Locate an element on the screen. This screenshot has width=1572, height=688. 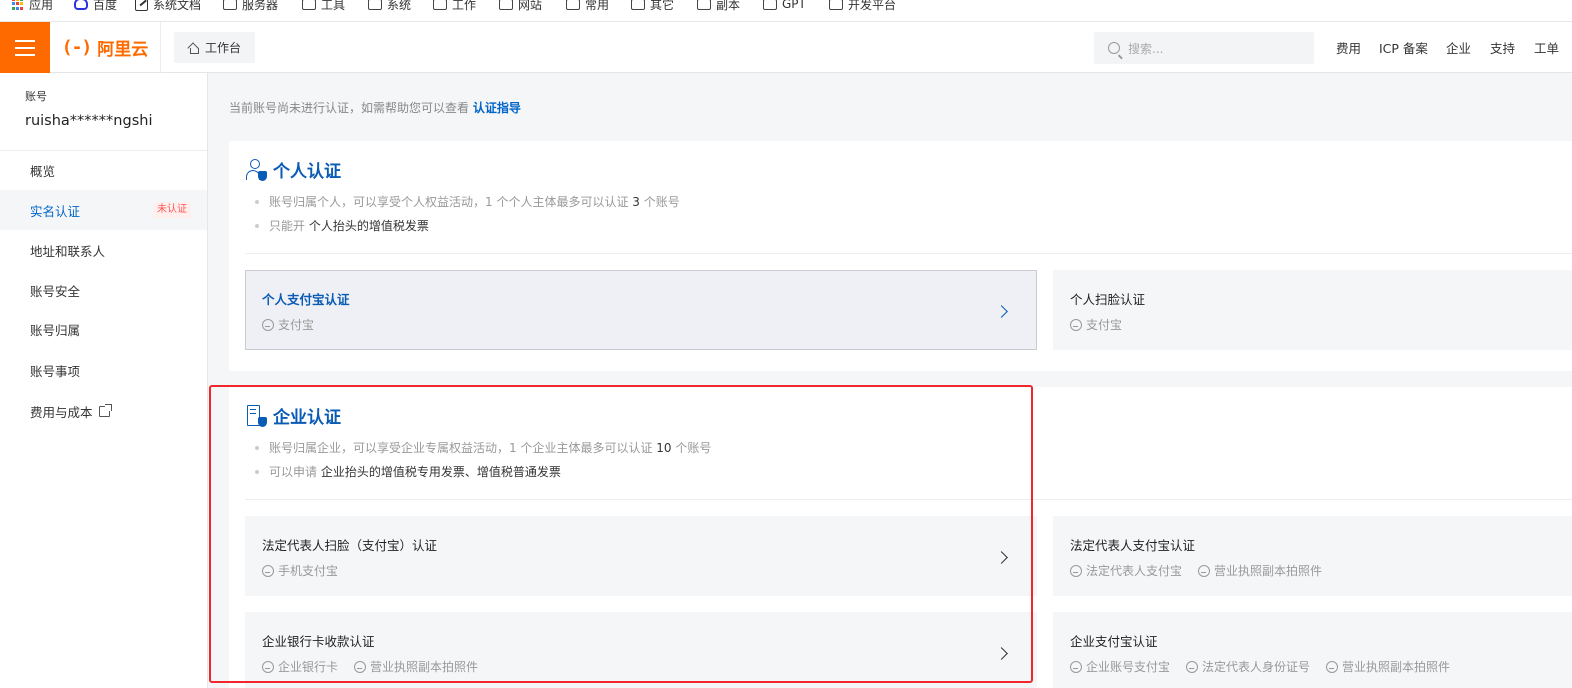
bookmark-label: 工作 is located at coordinates (464, 6).